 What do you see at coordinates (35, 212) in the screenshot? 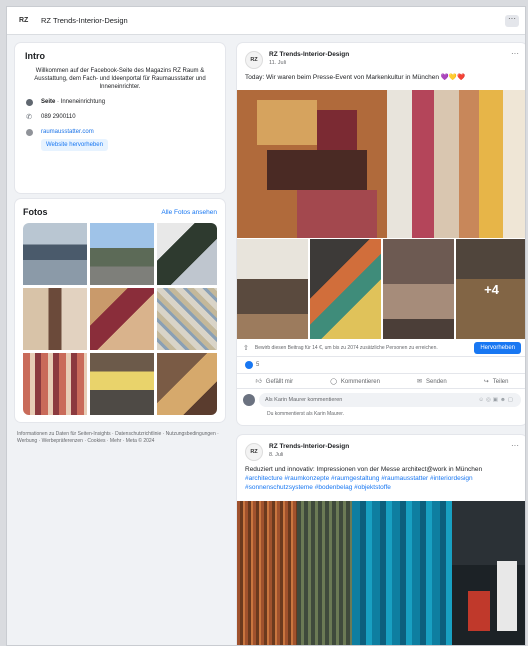
I see `photos-heading: Fotos` at bounding box center [35, 212].